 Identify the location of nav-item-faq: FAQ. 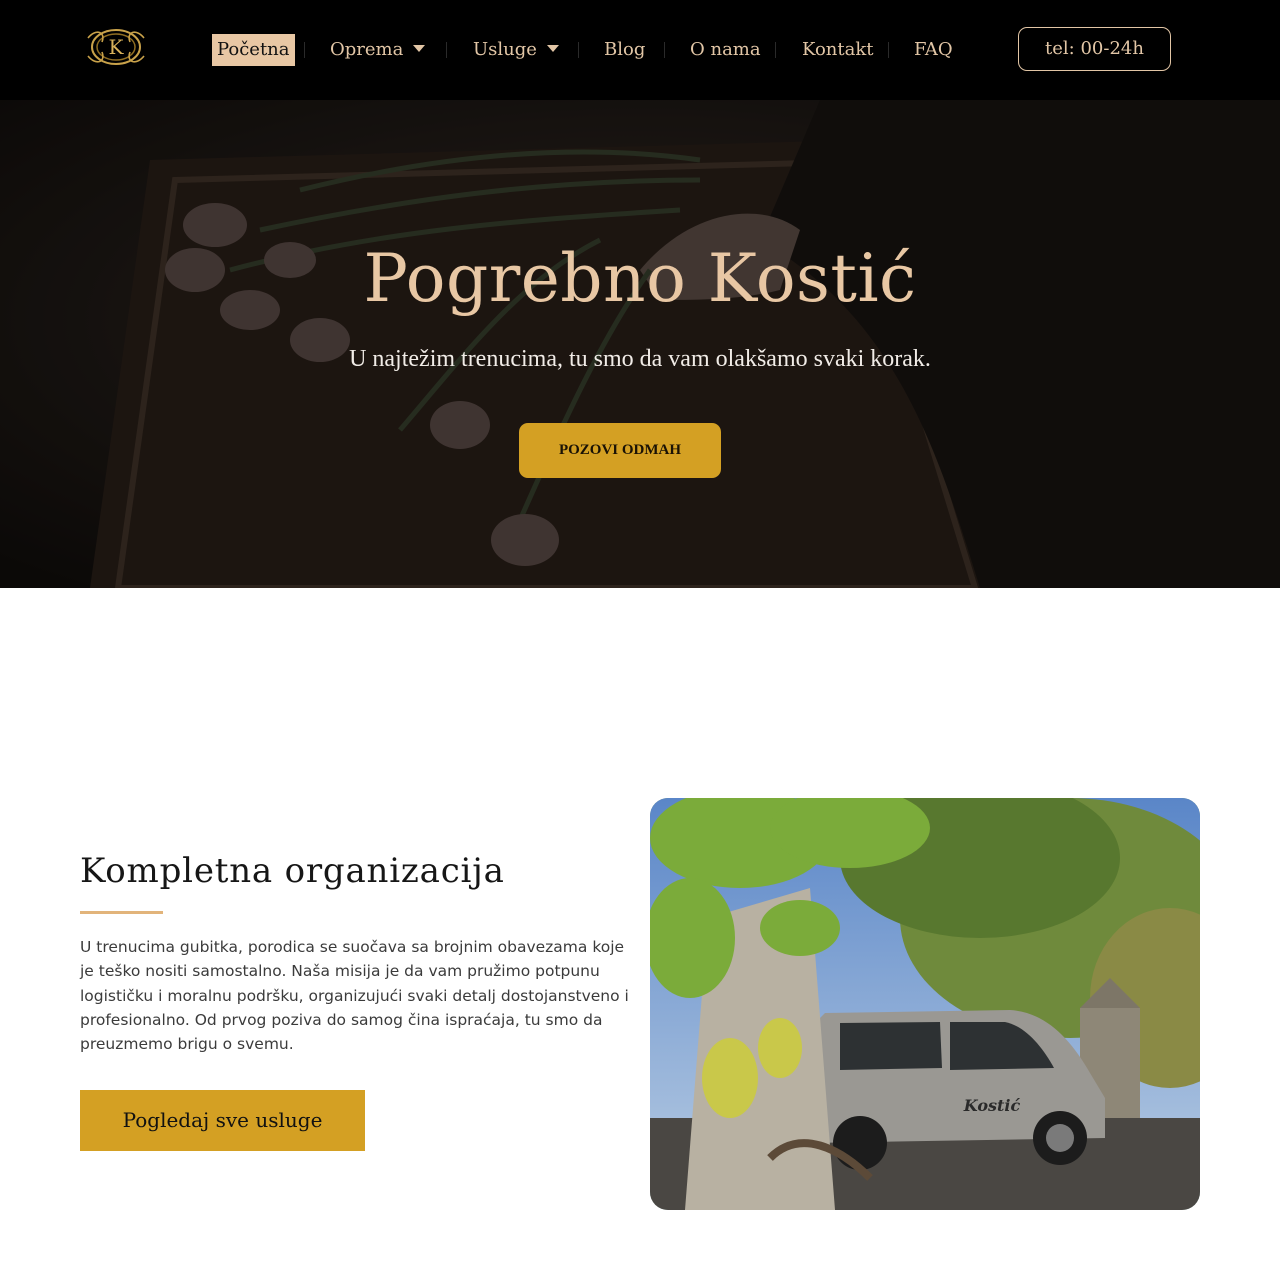
(933, 50).